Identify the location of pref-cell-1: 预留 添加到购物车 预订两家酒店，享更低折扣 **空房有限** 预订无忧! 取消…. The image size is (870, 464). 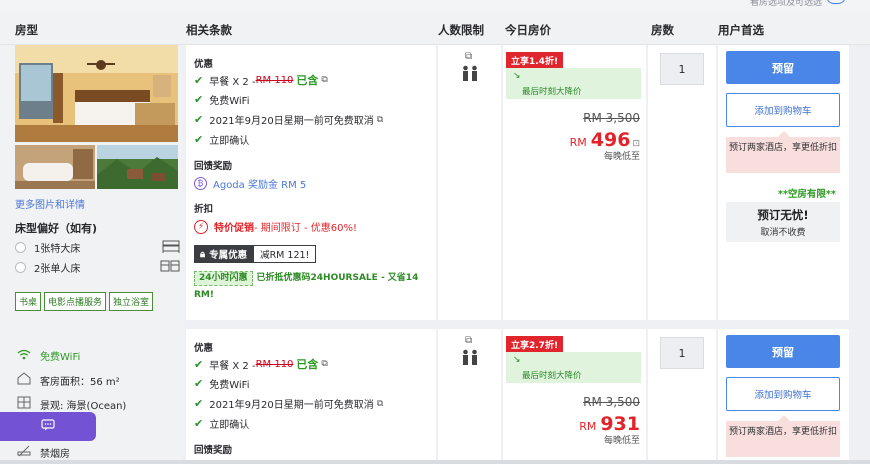
(783, 182).